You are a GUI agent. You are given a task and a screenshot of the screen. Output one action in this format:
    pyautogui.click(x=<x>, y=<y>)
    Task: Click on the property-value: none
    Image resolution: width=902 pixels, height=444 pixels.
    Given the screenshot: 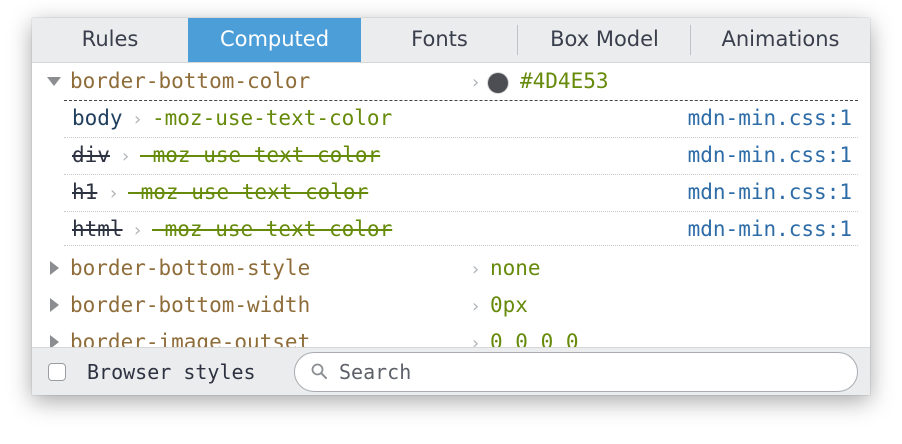 What is the action you would take?
    pyautogui.click(x=515, y=268)
    